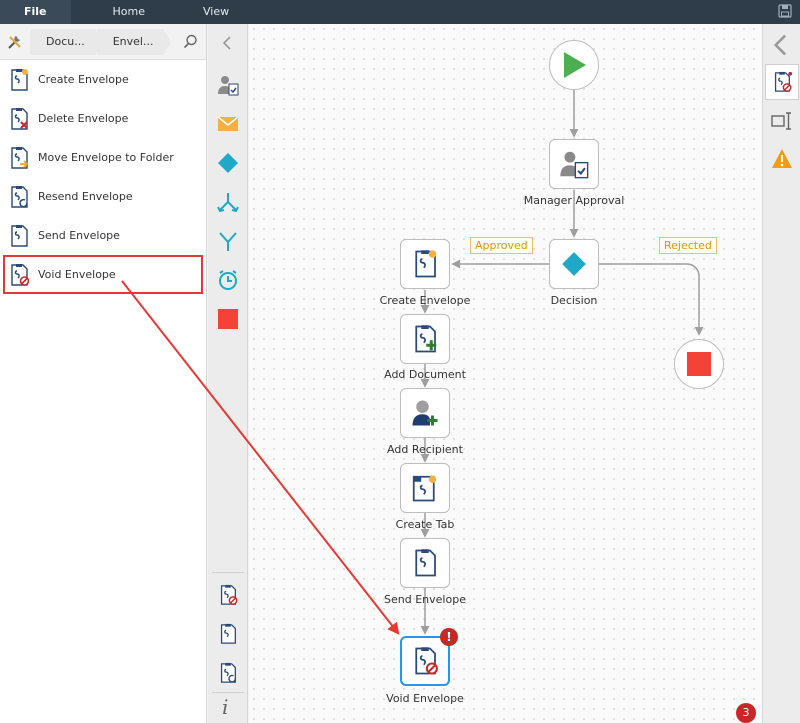 The image size is (800, 723). What do you see at coordinates (228, 673) in the screenshot?
I see `resend-envelope-shortcut-icon` at bounding box center [228, 673].